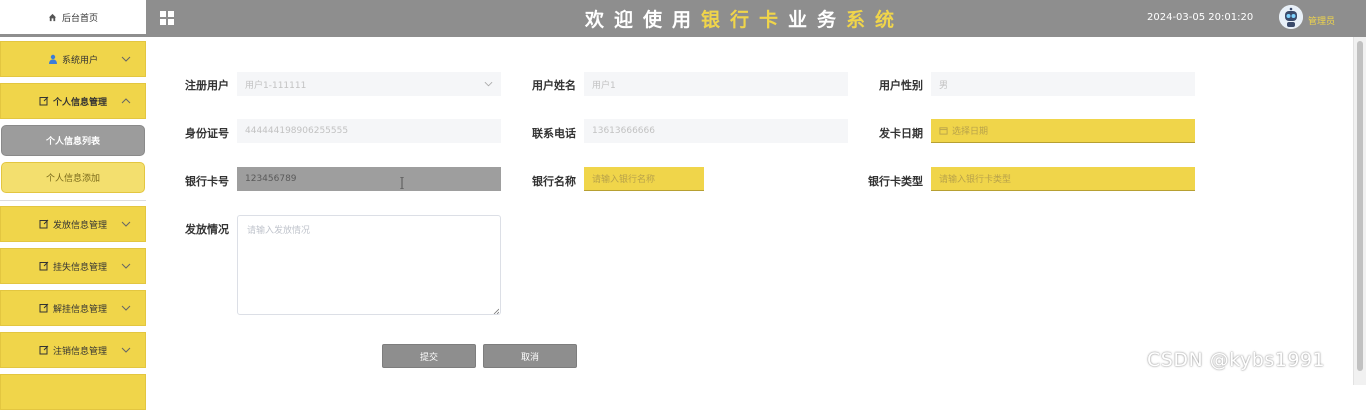  Describe the element at coordinates (79, 60) in the screenshot. I see `sidebar-item-label: 系统用户` at that location.